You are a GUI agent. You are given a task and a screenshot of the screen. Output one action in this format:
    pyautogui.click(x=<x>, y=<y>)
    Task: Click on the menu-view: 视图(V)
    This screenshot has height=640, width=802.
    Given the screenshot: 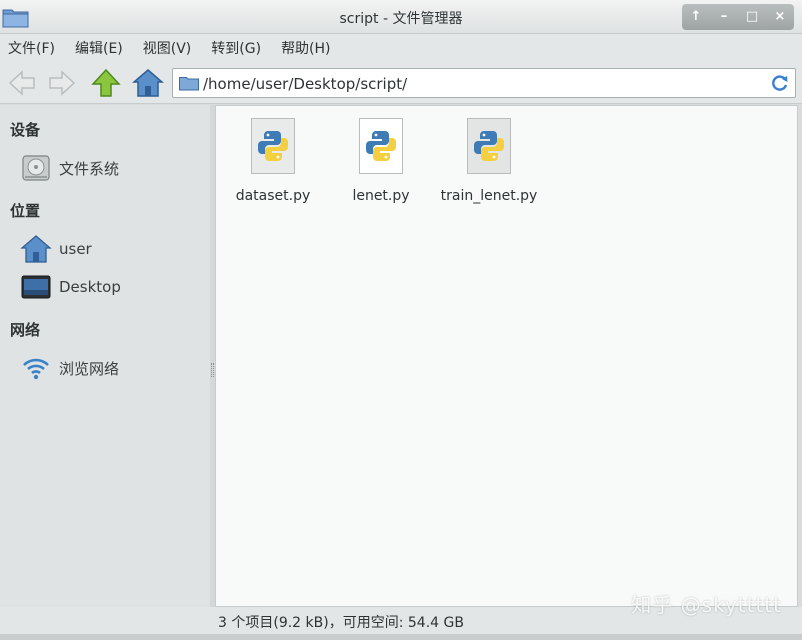 What is the action you would take?
    pyautogui.click(x=167, y=48)
    